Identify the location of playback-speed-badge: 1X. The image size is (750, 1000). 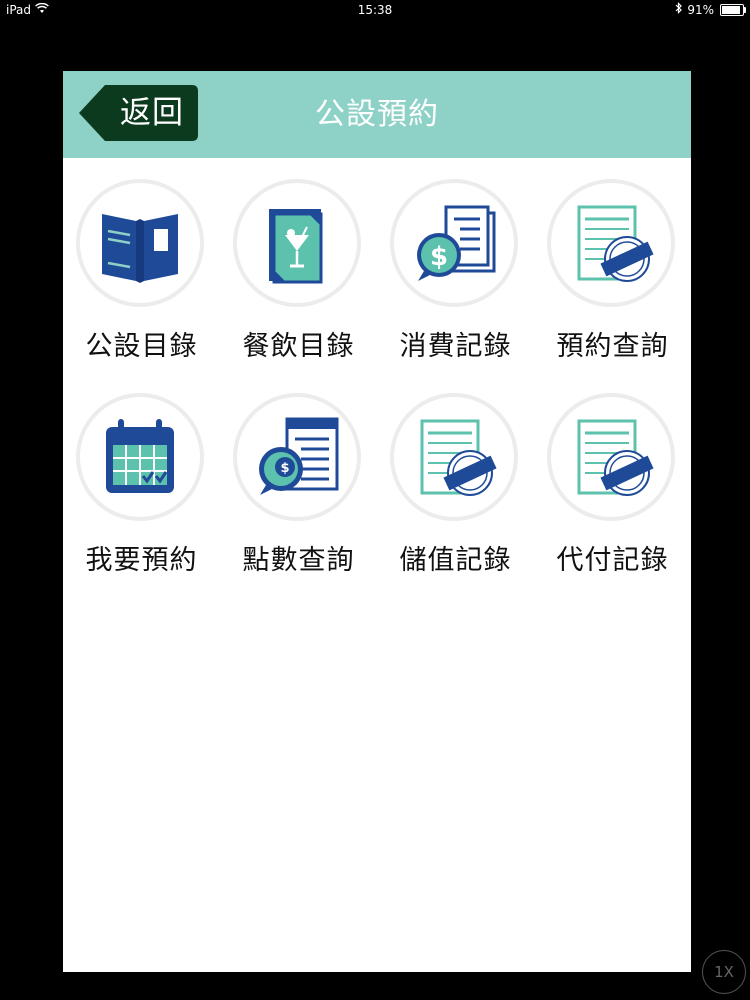
(724, 972).